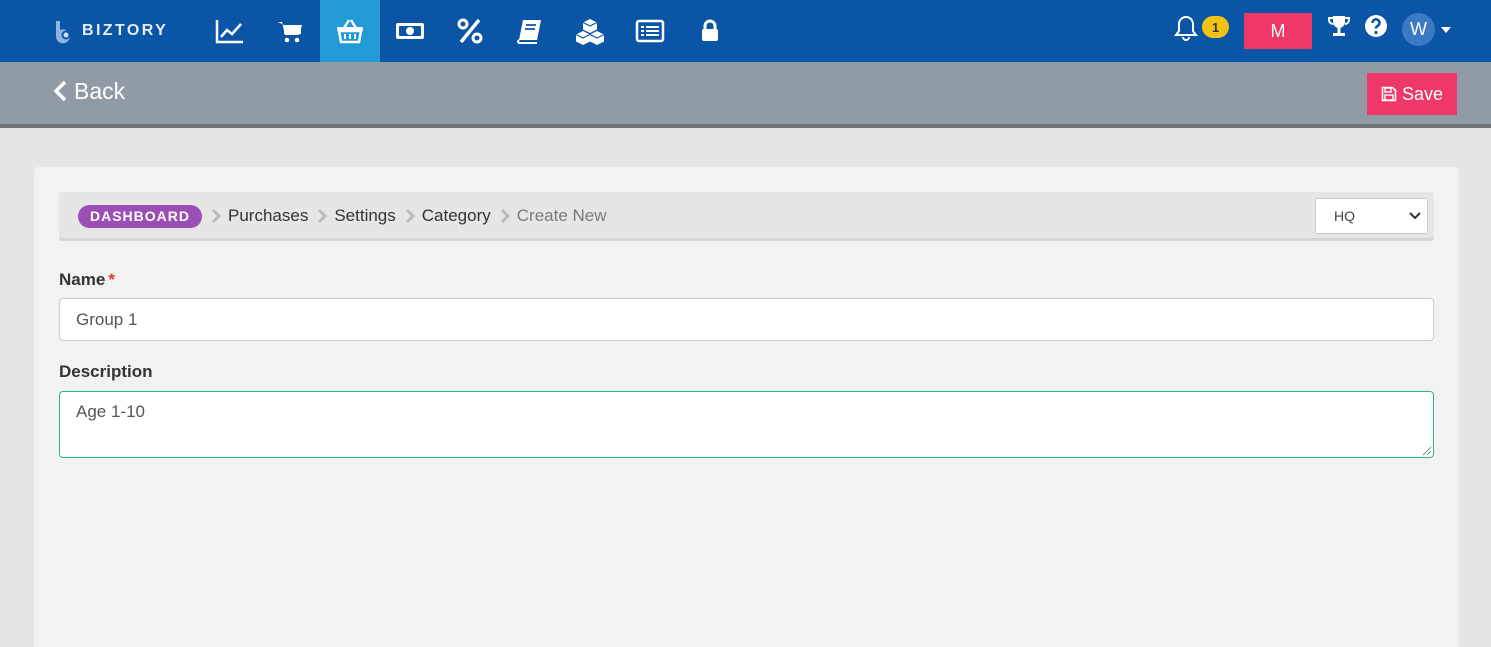  I want to click on cart-icon, so click(290, 32).